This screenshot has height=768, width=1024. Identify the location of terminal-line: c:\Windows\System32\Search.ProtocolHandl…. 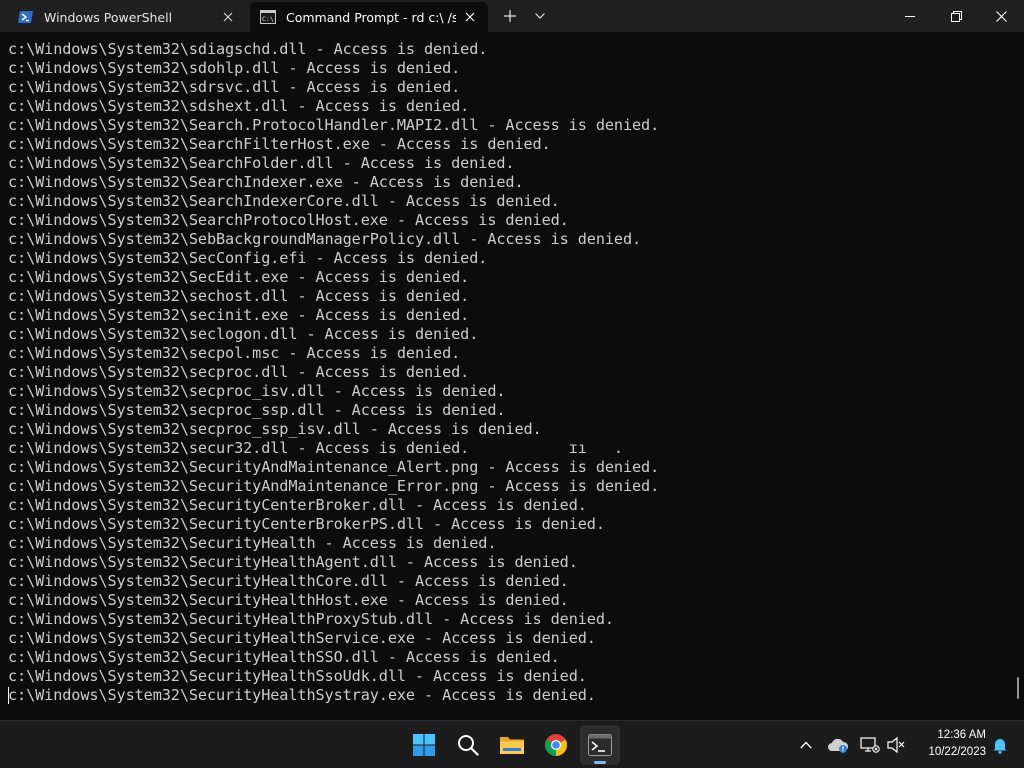
(334, 125).